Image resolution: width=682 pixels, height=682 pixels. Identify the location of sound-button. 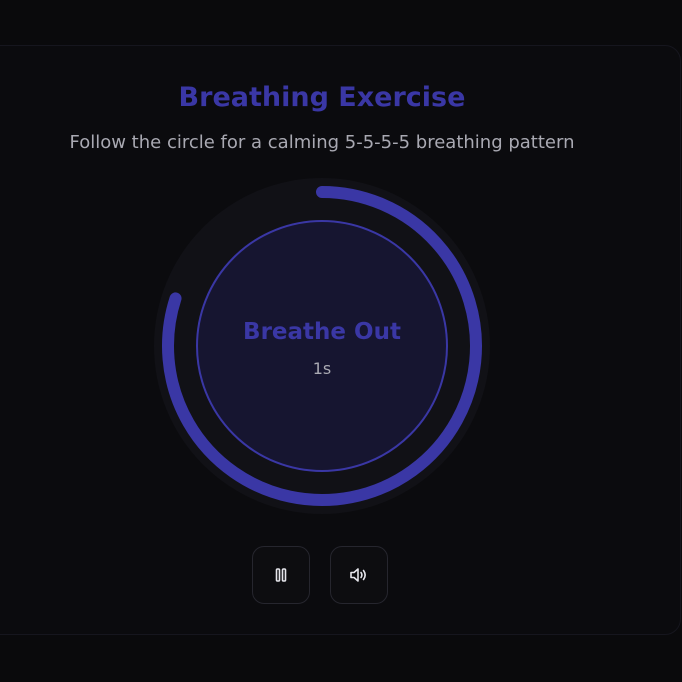
(359, 575).